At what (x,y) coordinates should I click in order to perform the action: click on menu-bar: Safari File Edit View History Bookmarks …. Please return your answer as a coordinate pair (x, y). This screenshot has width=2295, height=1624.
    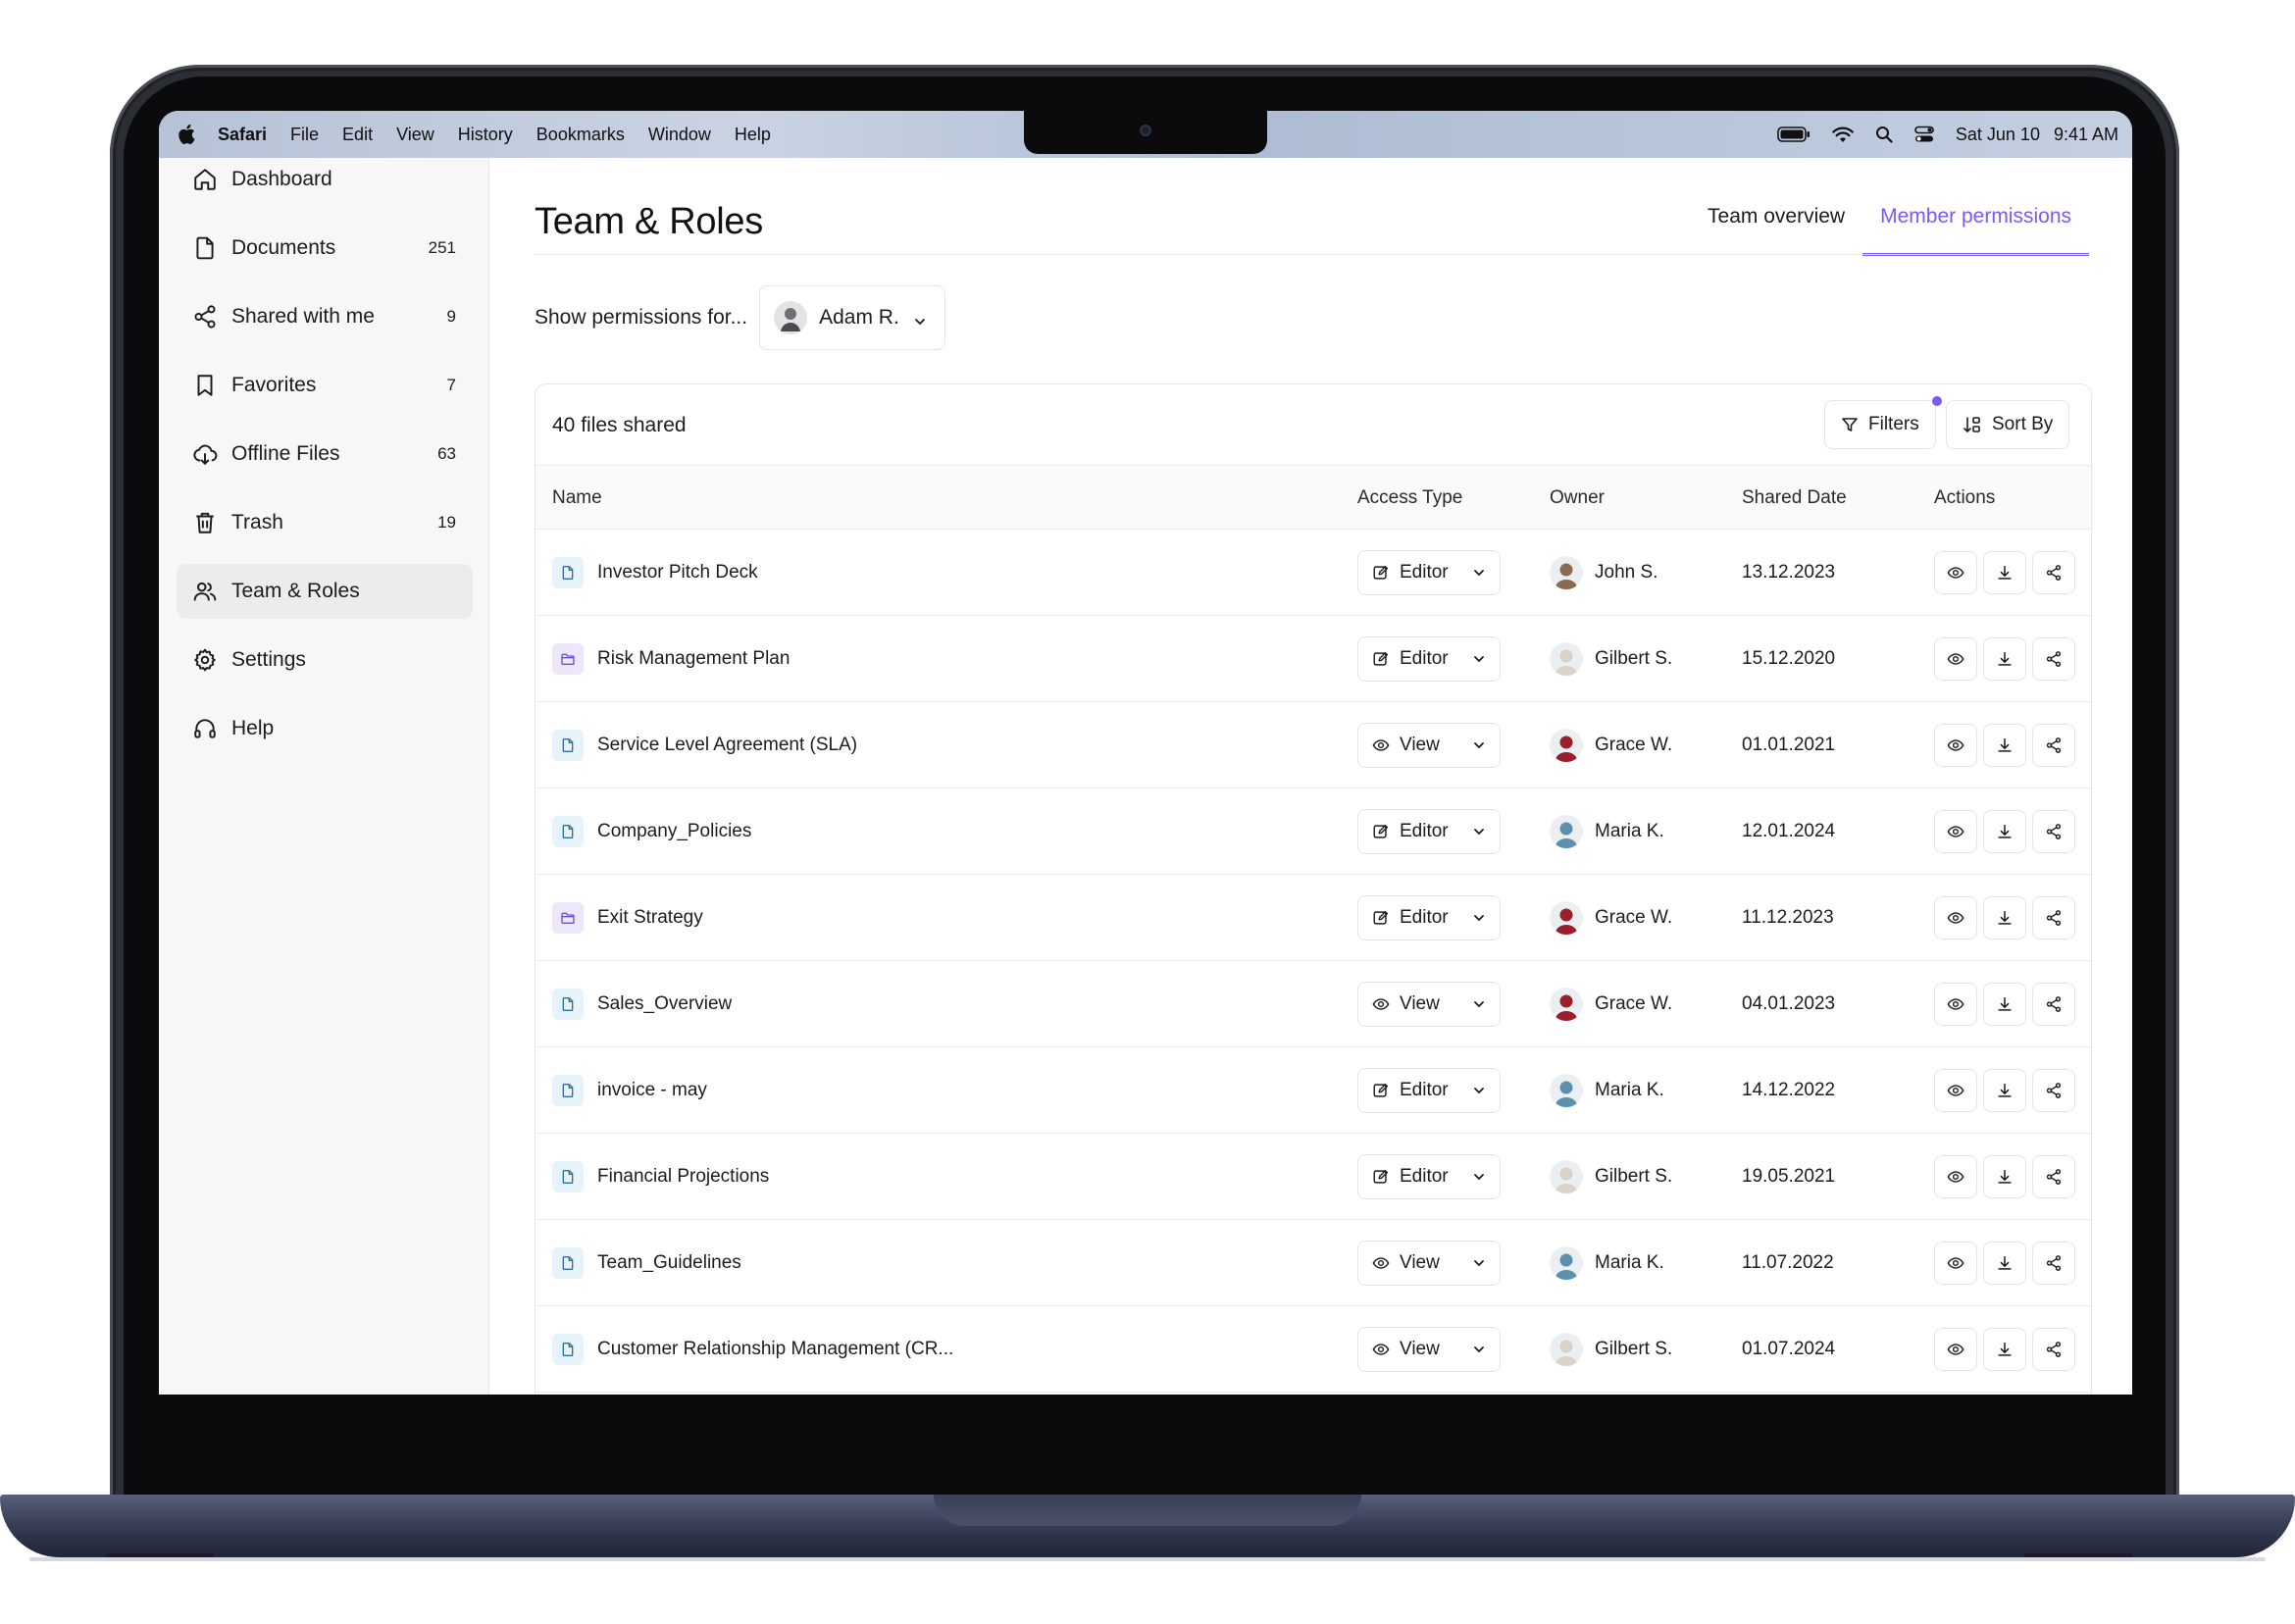
    Looking at the image, I should click on (1145, 134).